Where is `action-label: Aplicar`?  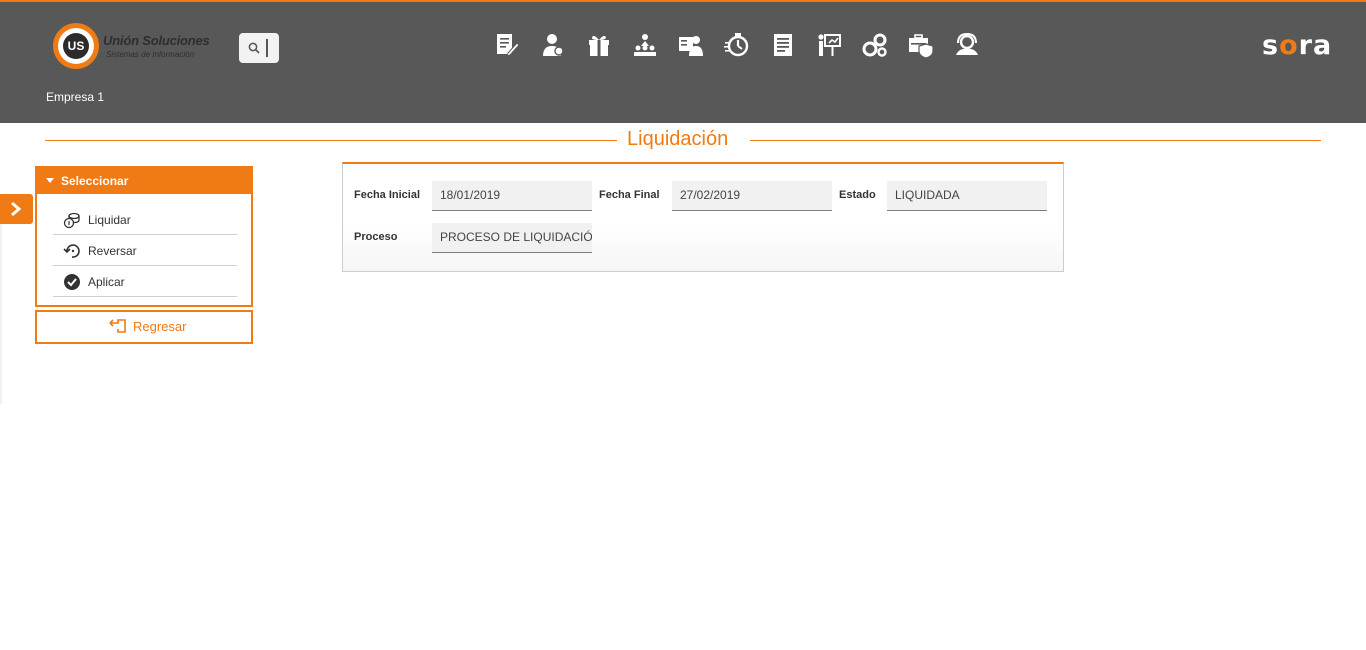 action-label: Aplicar is located at coordinates (106, 282).